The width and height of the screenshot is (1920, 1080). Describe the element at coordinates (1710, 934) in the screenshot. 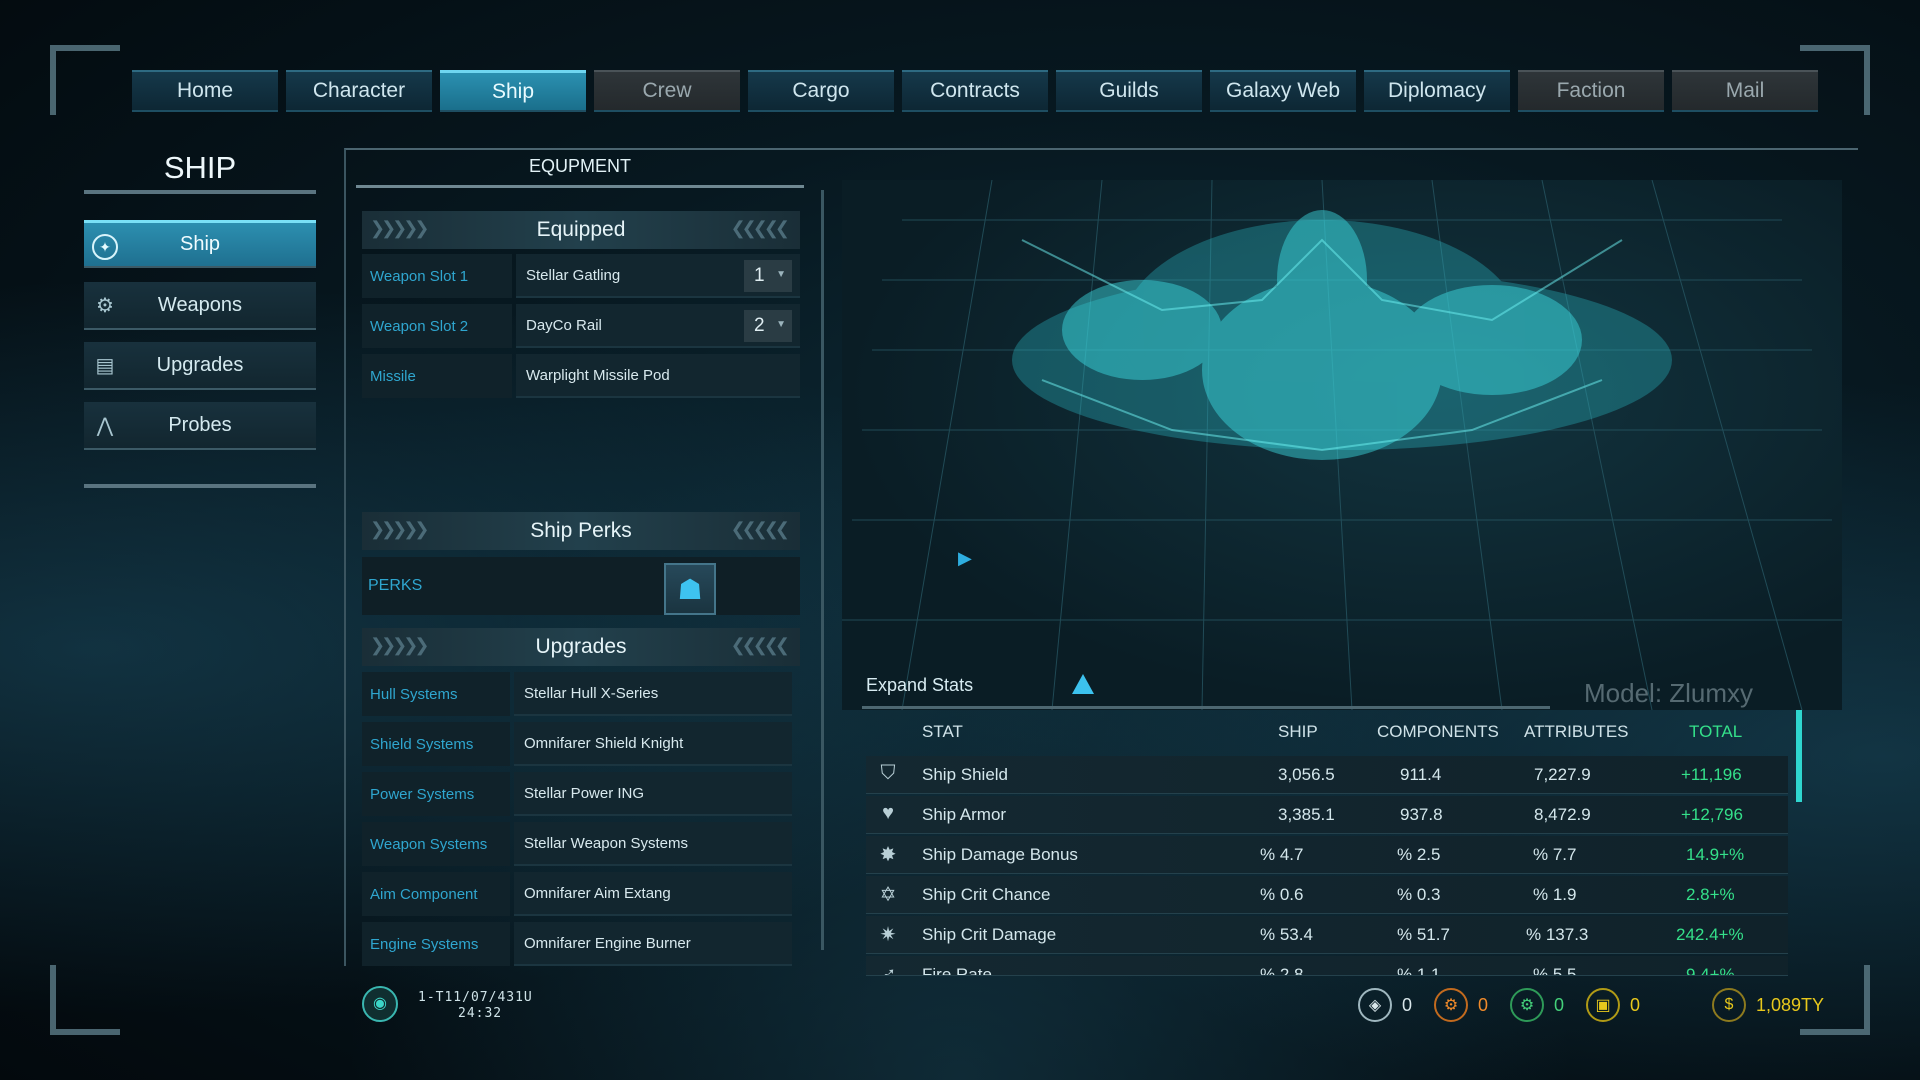

I see `stat-total: 242.4+%` at that location.